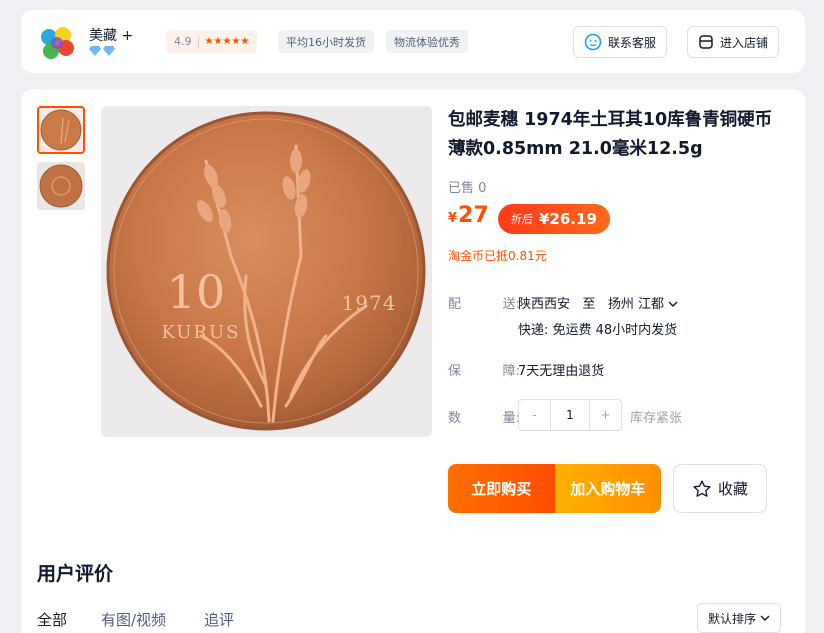  Describe the element at coordinates (561, 369) in the screenshot. I see `guarantee-value: 7天无理由退货` at that location.